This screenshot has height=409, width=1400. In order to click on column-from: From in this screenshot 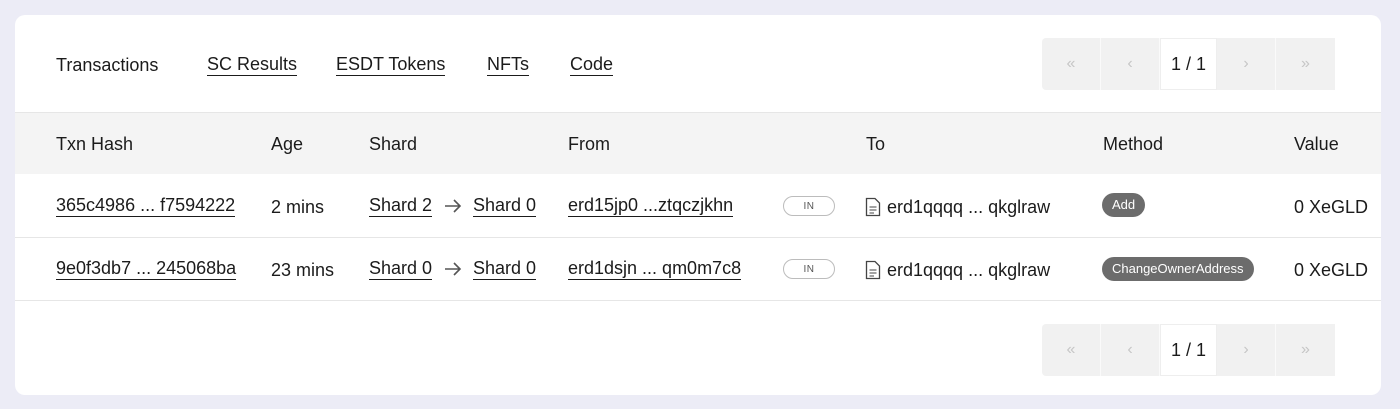, I will do `click(589, 144)`.